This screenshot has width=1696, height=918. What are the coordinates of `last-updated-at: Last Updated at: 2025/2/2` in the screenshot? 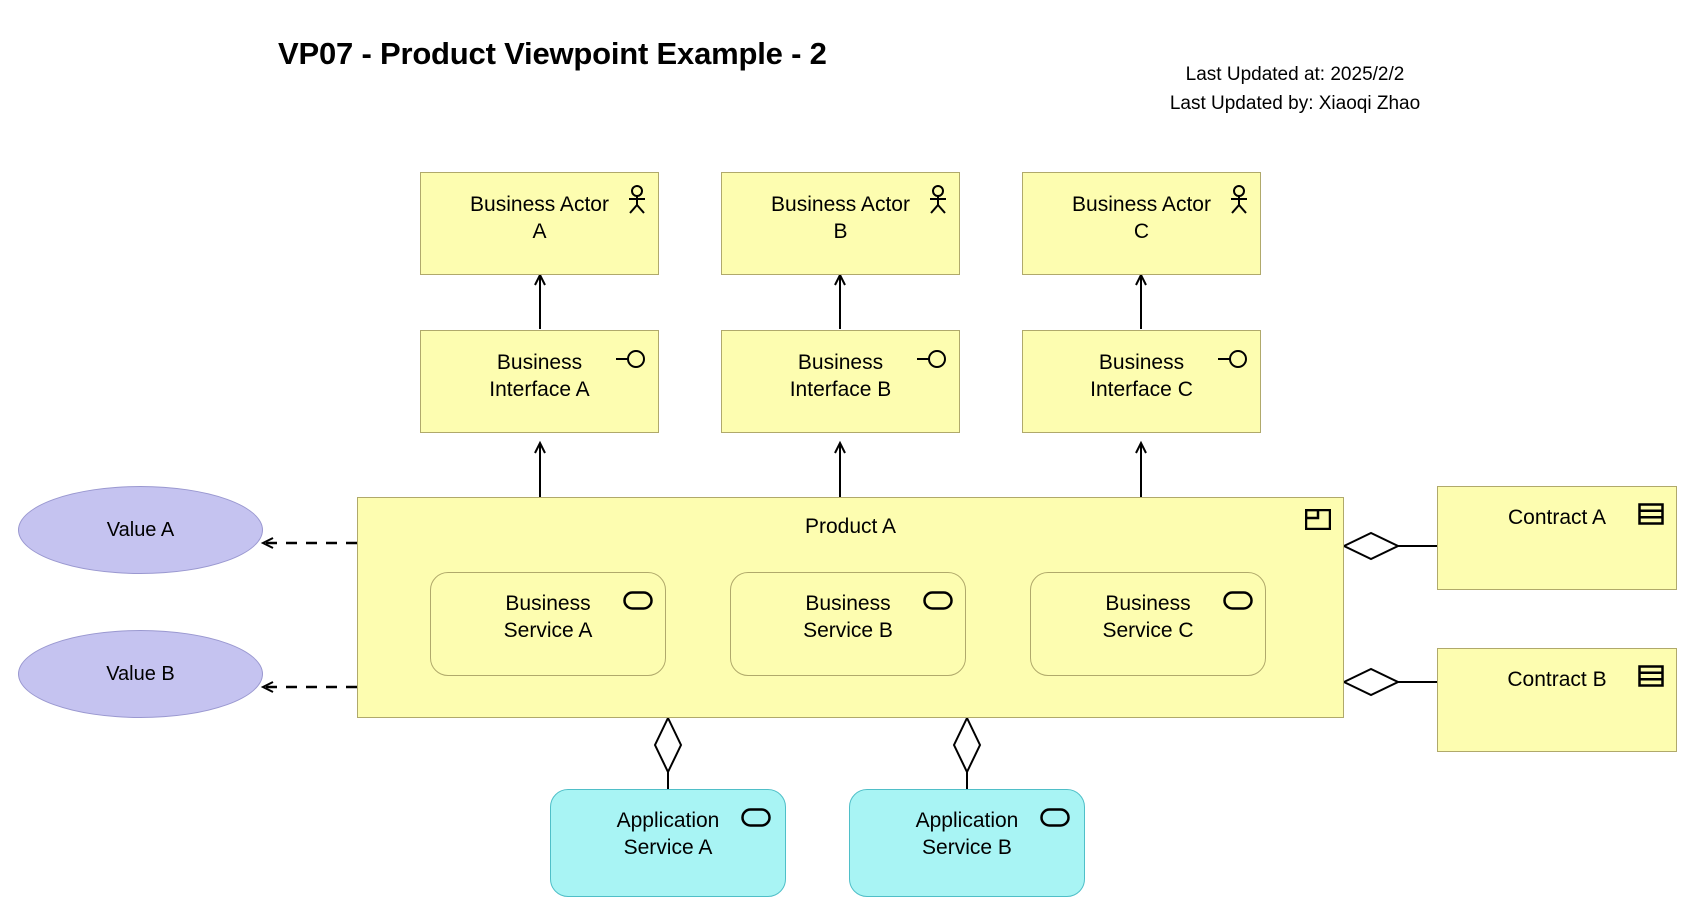 It's located at (1295, 74).